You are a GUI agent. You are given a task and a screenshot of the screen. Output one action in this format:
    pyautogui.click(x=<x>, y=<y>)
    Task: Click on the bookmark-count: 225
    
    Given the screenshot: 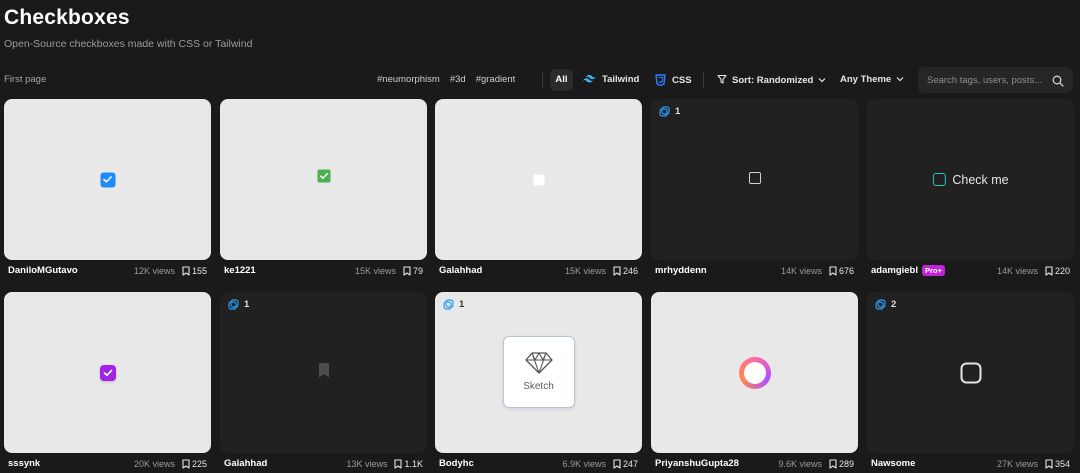 What is the action you would take?
    pyautogui.click(x=199, y=464)
    